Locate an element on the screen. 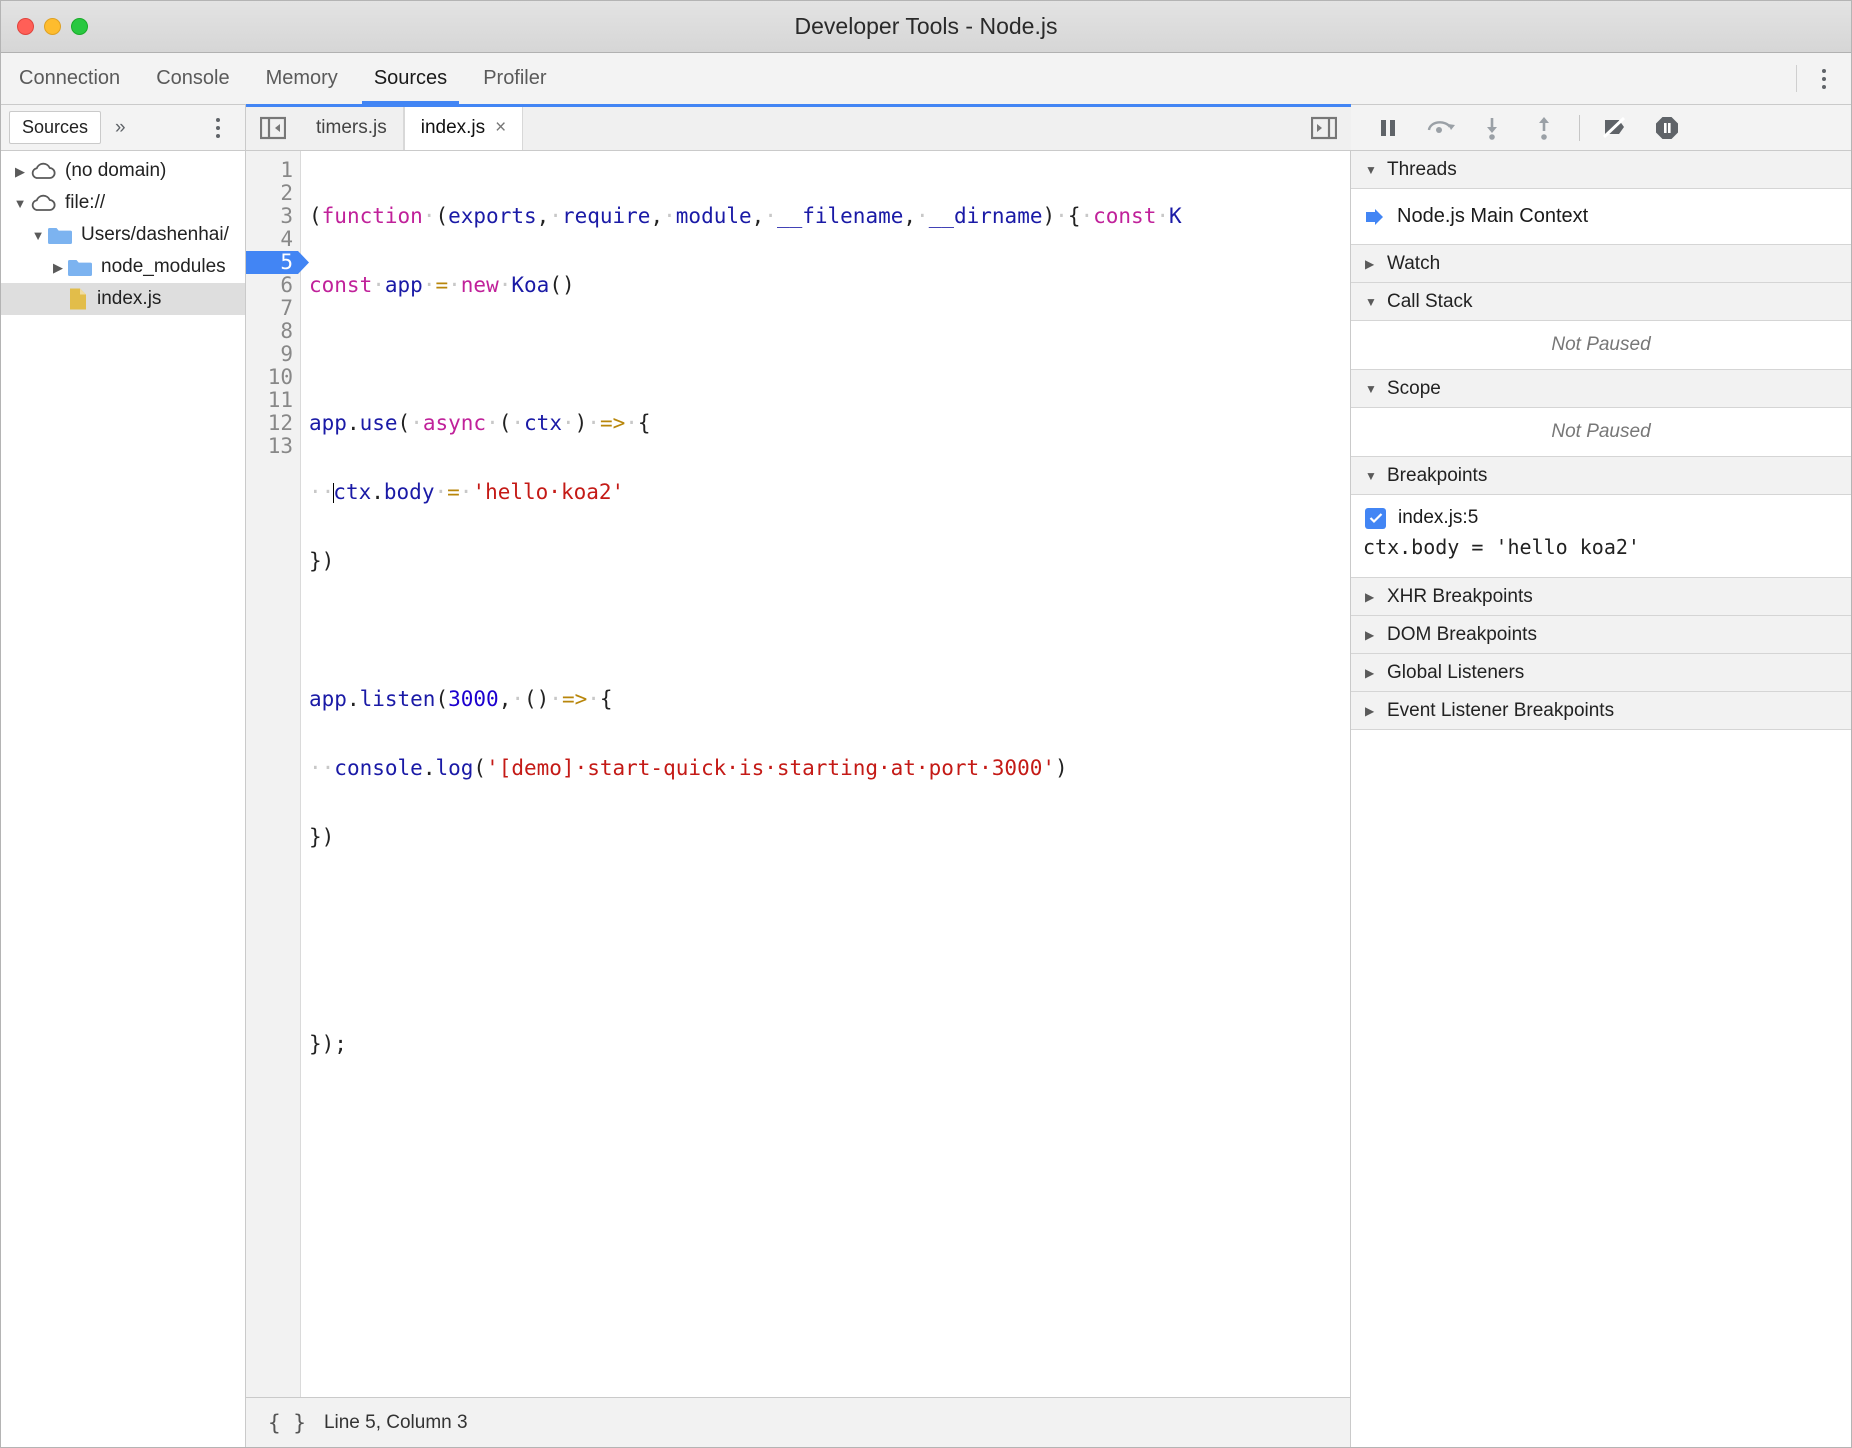 The image size is (1852, 1448). tab-connection: Connection is located at coordinates (69, 78).